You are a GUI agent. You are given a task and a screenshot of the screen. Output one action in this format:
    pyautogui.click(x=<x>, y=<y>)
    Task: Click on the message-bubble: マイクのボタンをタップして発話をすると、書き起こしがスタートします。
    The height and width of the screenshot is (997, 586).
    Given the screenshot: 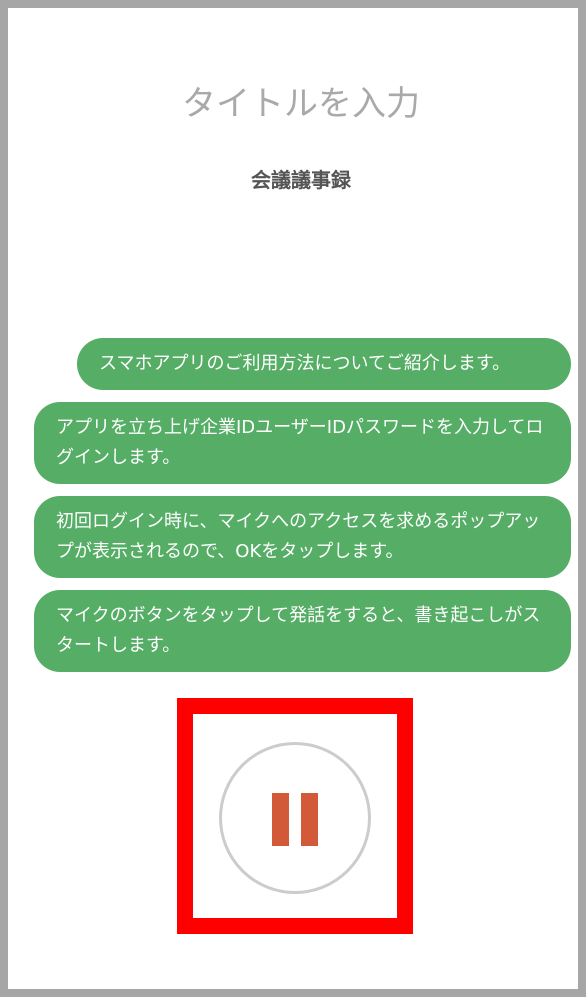 What is the action you would take?
    pyautogui.click(x=302, y=631)
    